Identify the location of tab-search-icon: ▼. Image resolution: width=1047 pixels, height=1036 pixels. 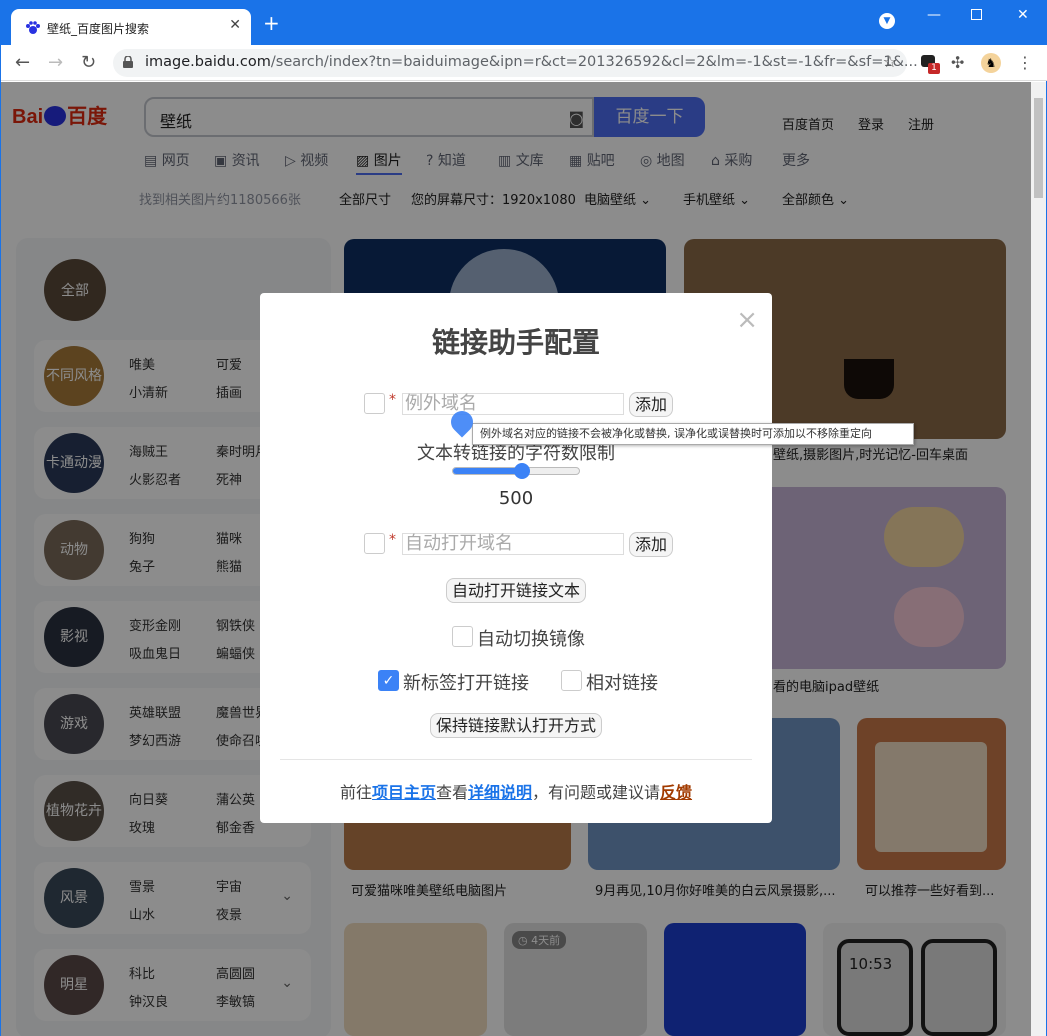
(887, 21).